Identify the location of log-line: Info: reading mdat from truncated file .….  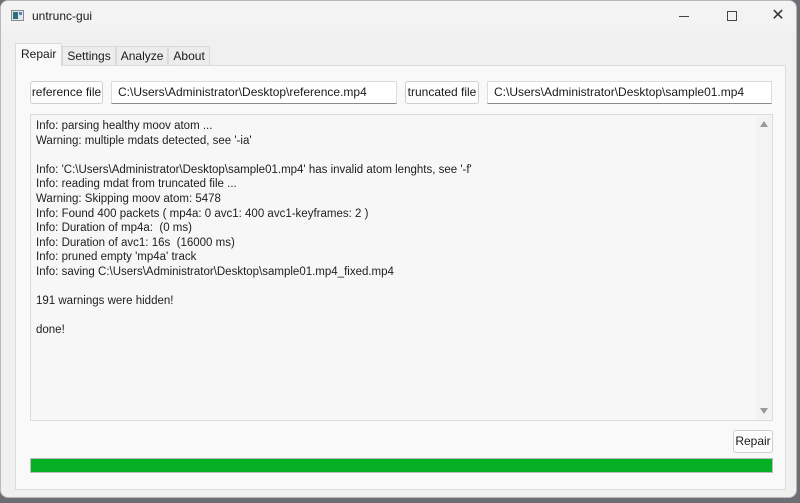
(136, 184).